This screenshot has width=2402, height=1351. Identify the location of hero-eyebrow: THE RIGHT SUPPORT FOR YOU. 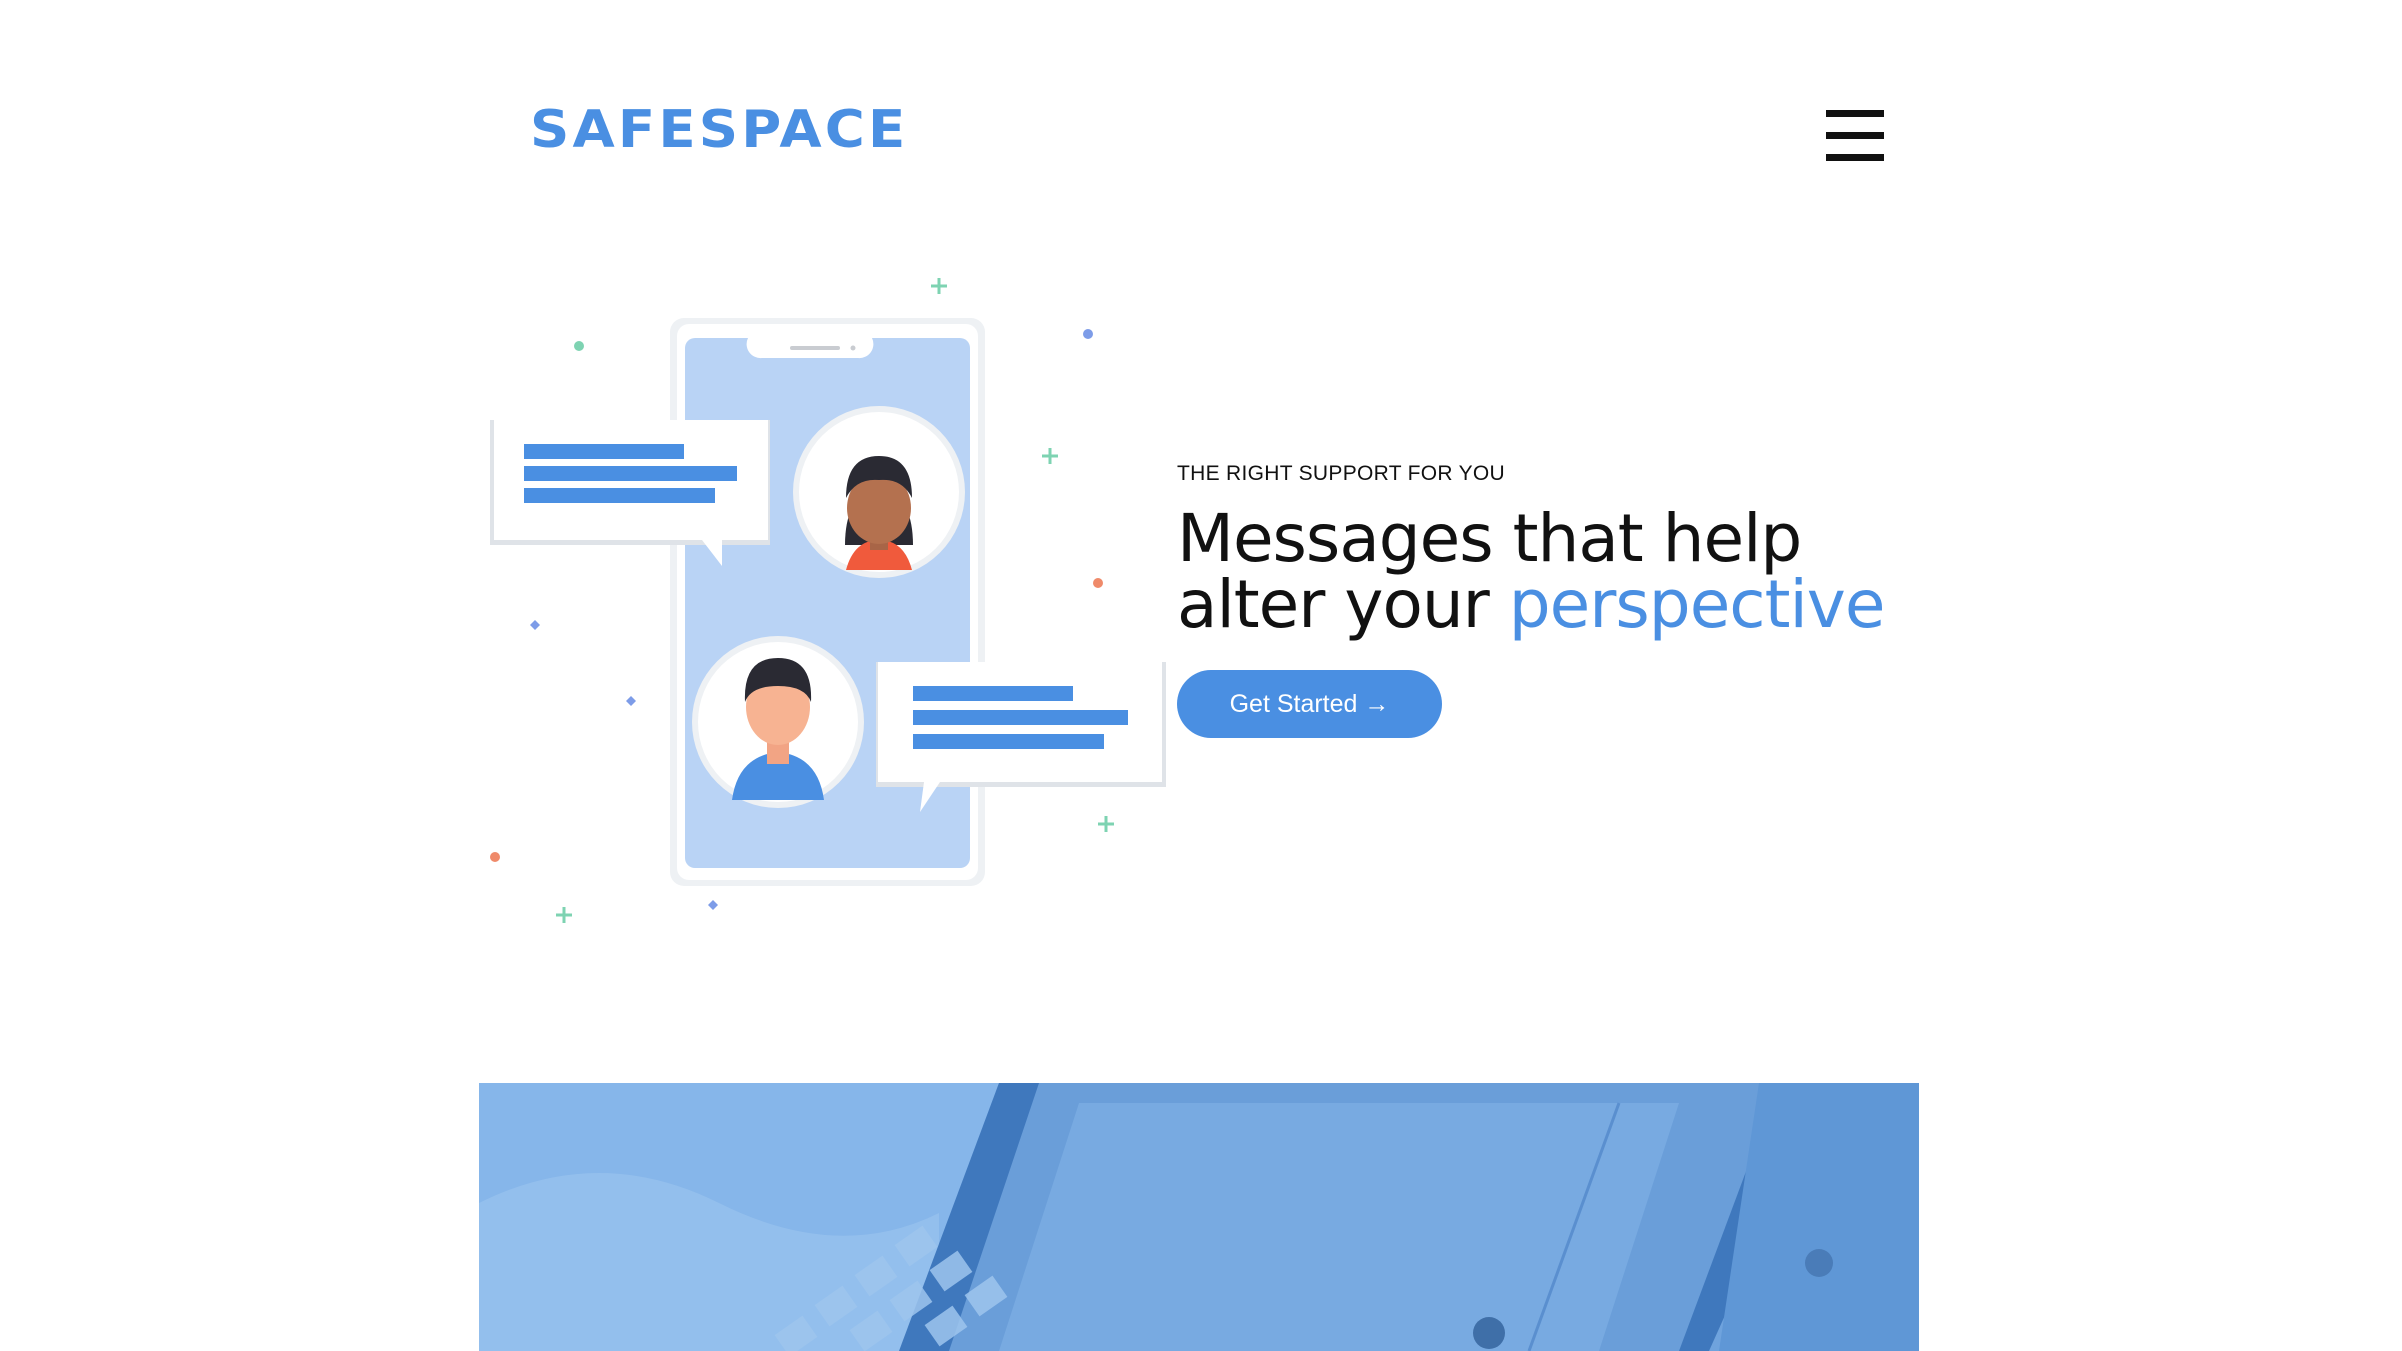
(1341, 473).